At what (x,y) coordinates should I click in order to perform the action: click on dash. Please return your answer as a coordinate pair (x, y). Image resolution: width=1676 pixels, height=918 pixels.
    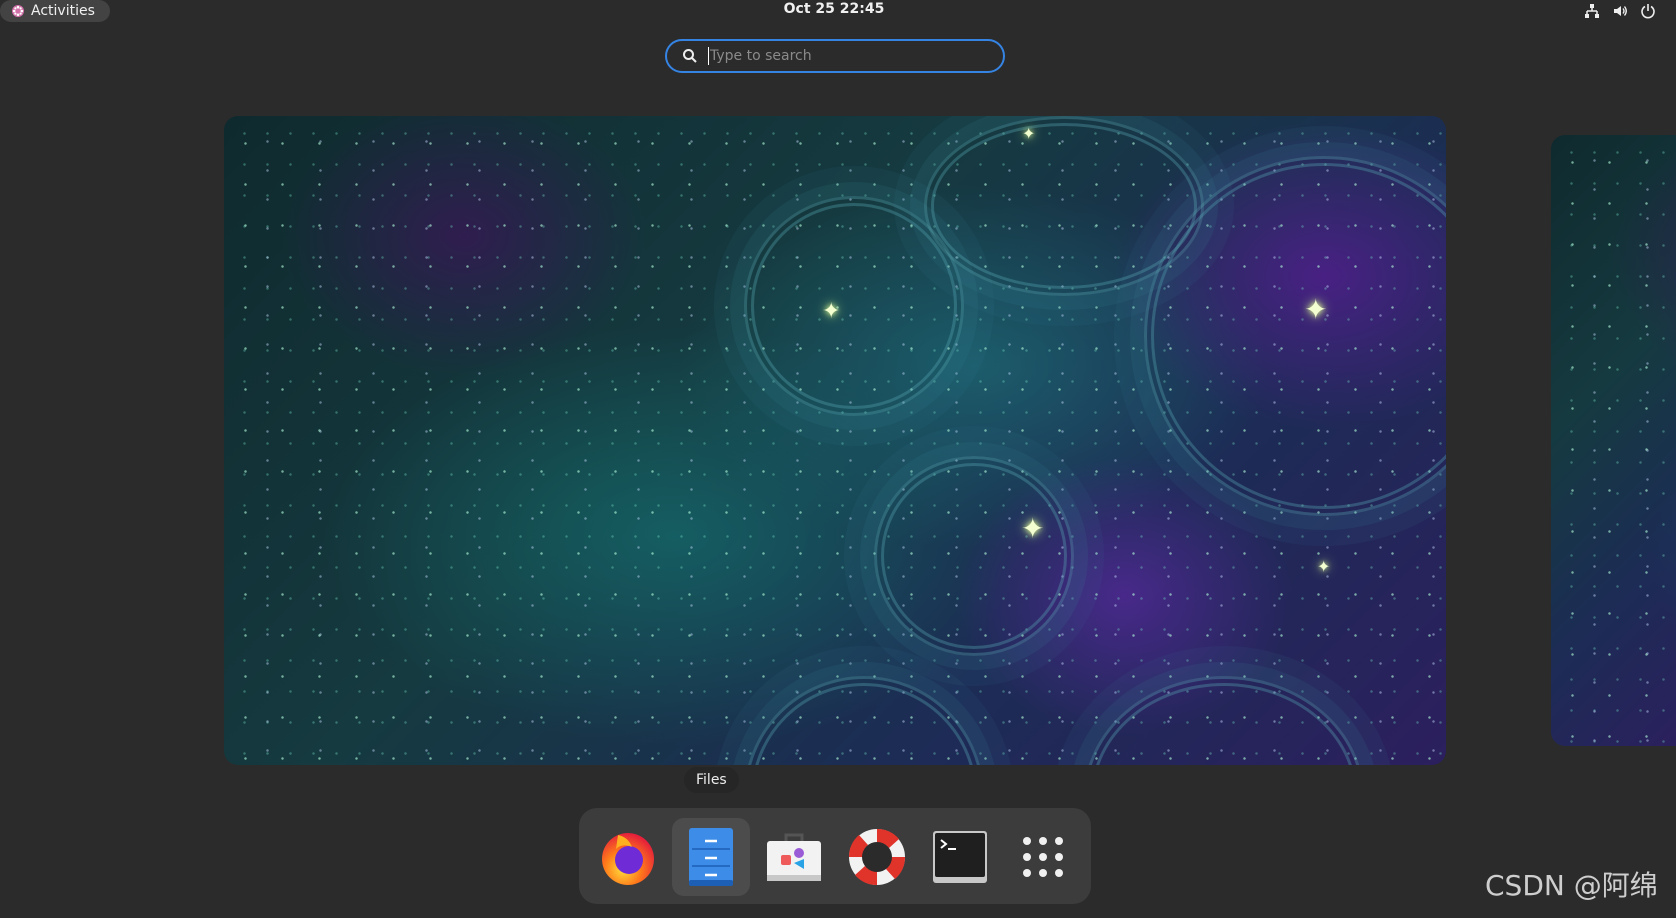
    Looking at the image, I should click on (835, 856).